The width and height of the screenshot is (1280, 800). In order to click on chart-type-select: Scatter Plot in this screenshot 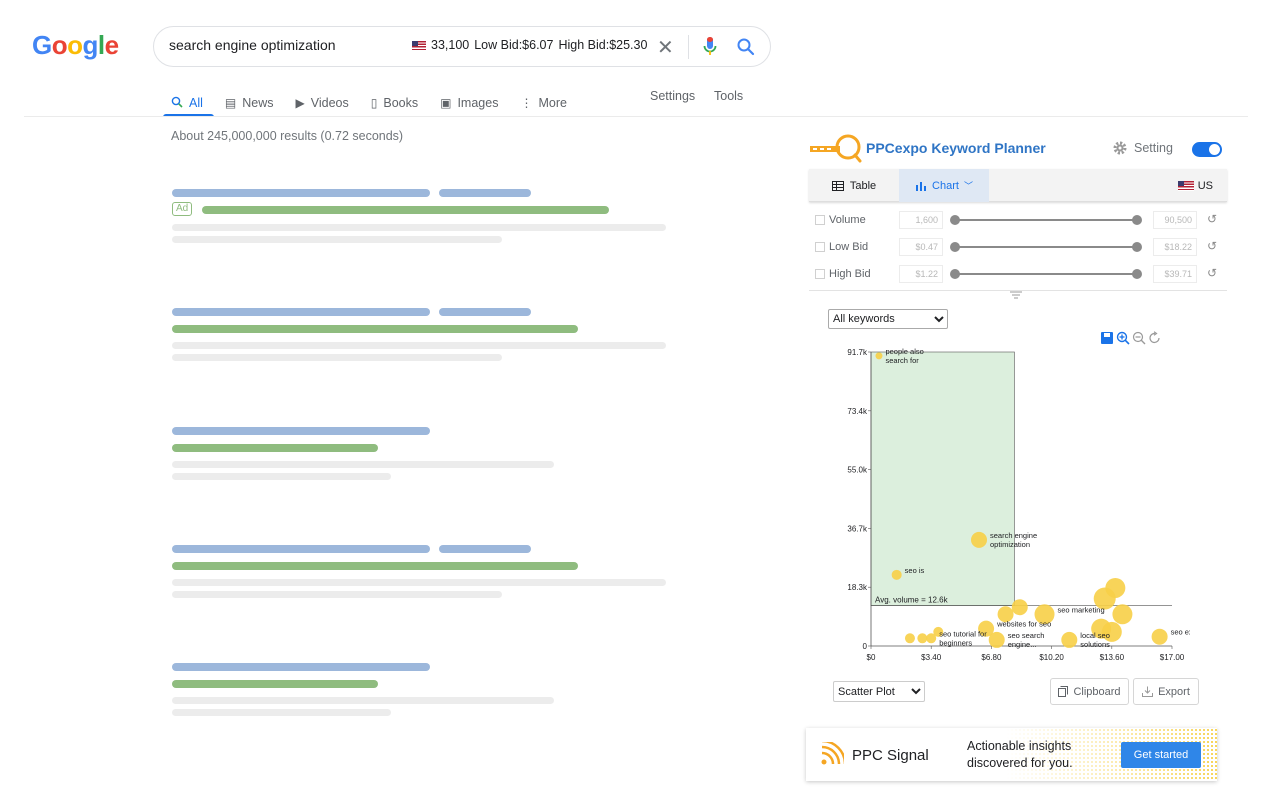, I will do `click(879, 691)`.